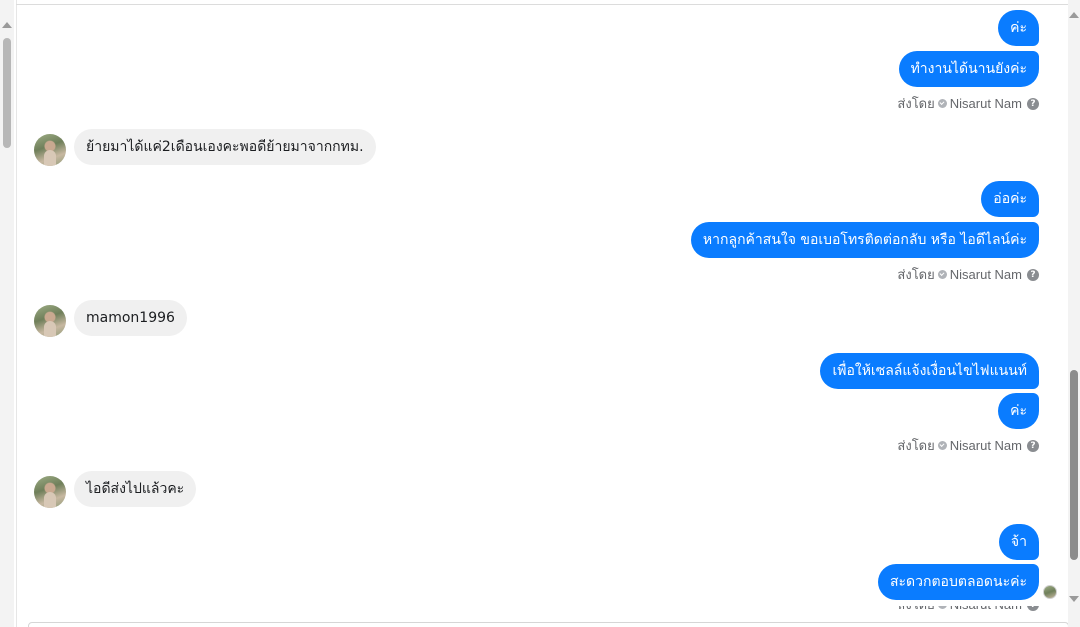 This screenshot has width=1080, height=627. What do you see at coordinates (1074, 313) in the screenshot?
I see `right-scrollbar` at bounding box center [1074, 313].